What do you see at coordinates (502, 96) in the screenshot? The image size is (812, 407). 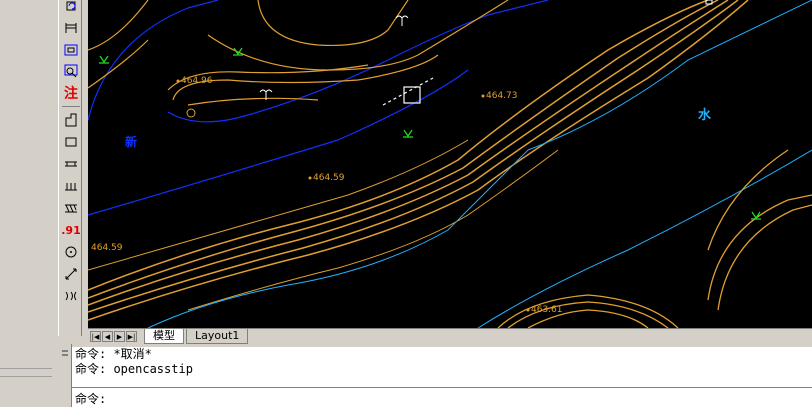 I see `elevation-label: 464.73` at bounding box center [502, 96].